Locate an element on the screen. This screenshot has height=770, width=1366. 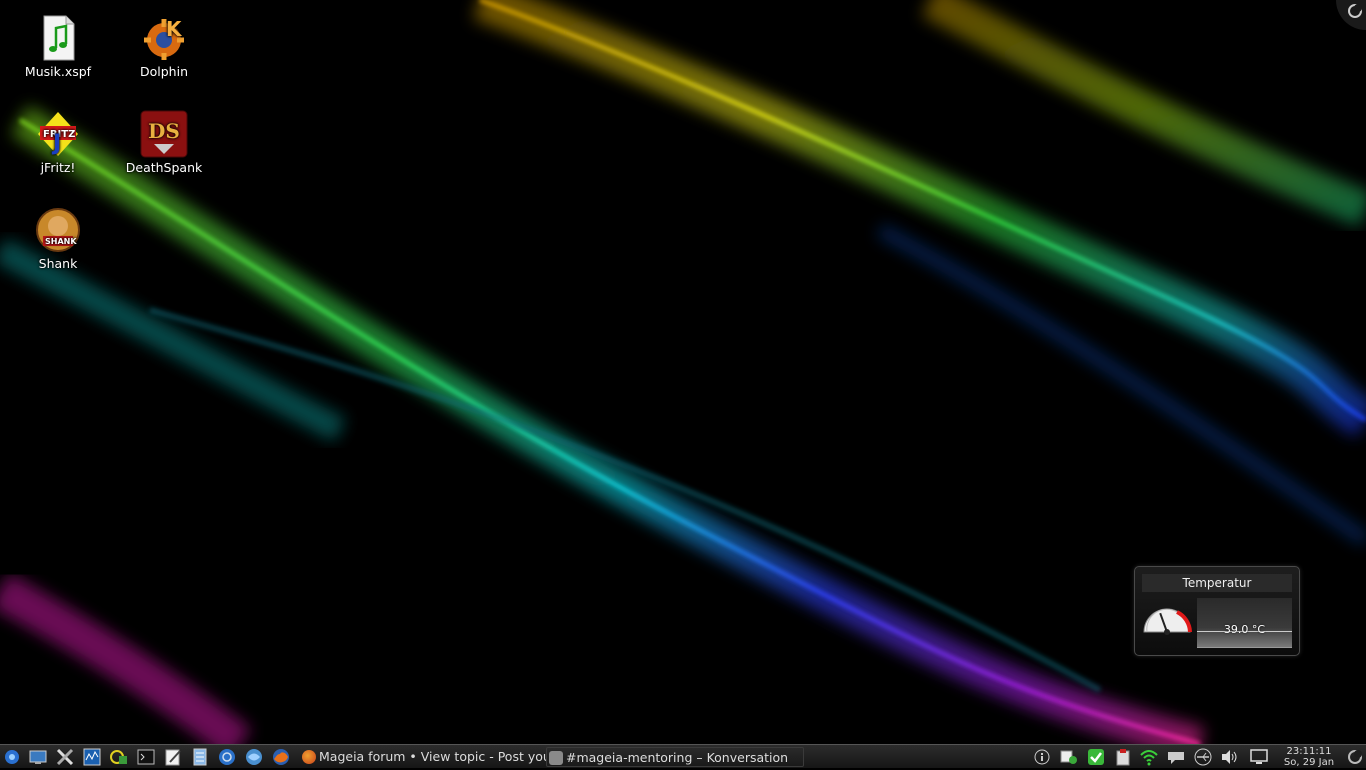
kde-menu-button is located at coordinates (12, 757).